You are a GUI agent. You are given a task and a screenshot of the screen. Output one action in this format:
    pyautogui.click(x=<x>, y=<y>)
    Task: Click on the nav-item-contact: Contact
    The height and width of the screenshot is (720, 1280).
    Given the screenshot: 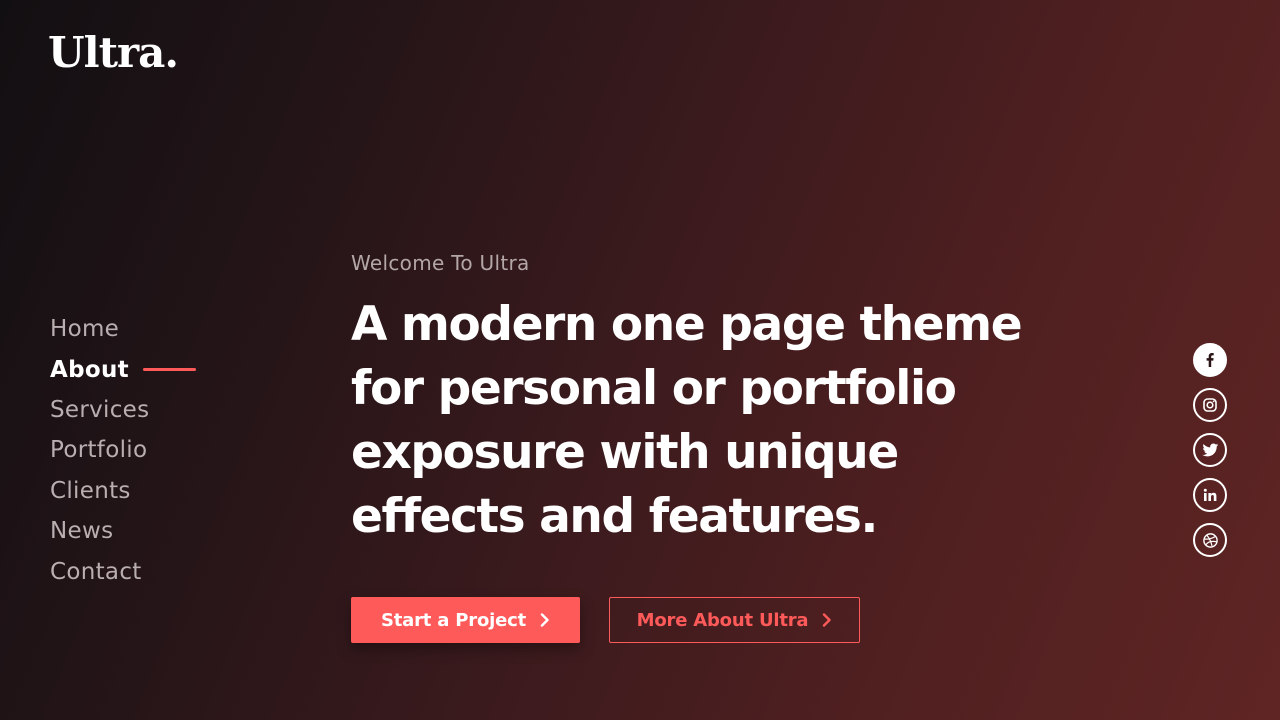 What is the action you would take?
    pyautogui.click(x=123, y=571)
    